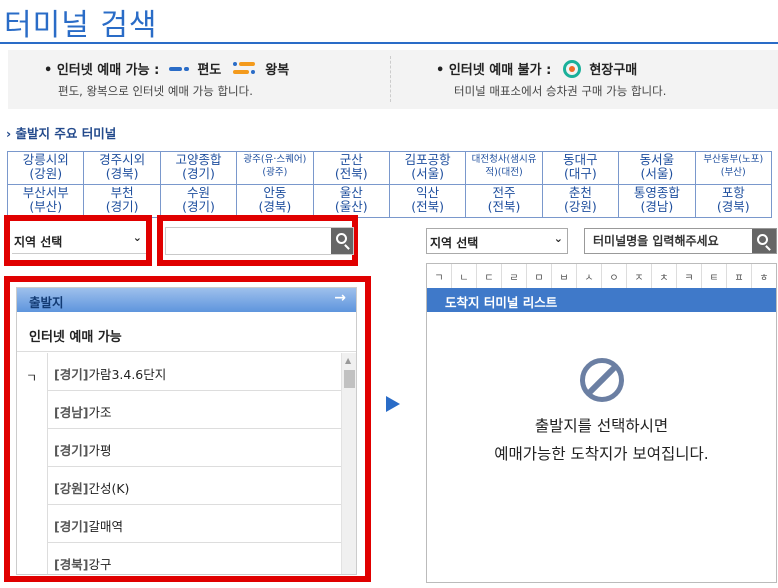  I want to click on legend-onsite-label: 현장구매, so click(613, 70).